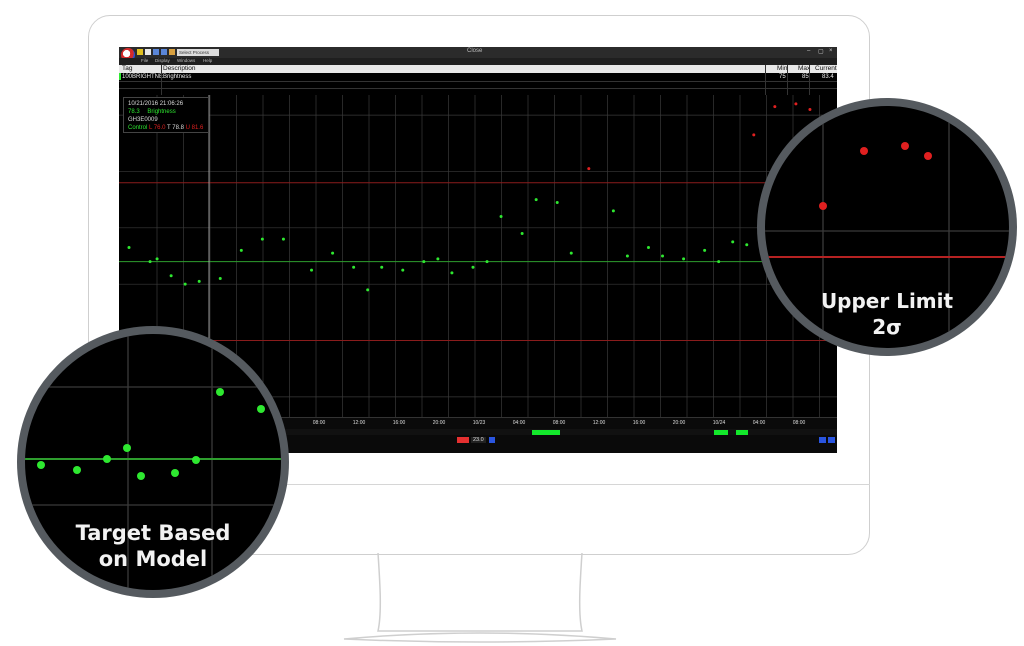  What do you see at coordinates (826, 69) in the screenshot?
I see `col-current: Current` at bounding box center [826, 69].